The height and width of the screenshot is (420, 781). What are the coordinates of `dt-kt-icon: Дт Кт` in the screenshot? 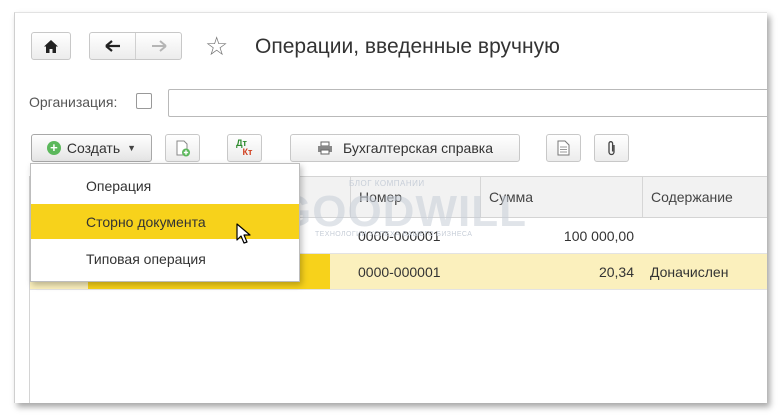 It's located at (244, 148).